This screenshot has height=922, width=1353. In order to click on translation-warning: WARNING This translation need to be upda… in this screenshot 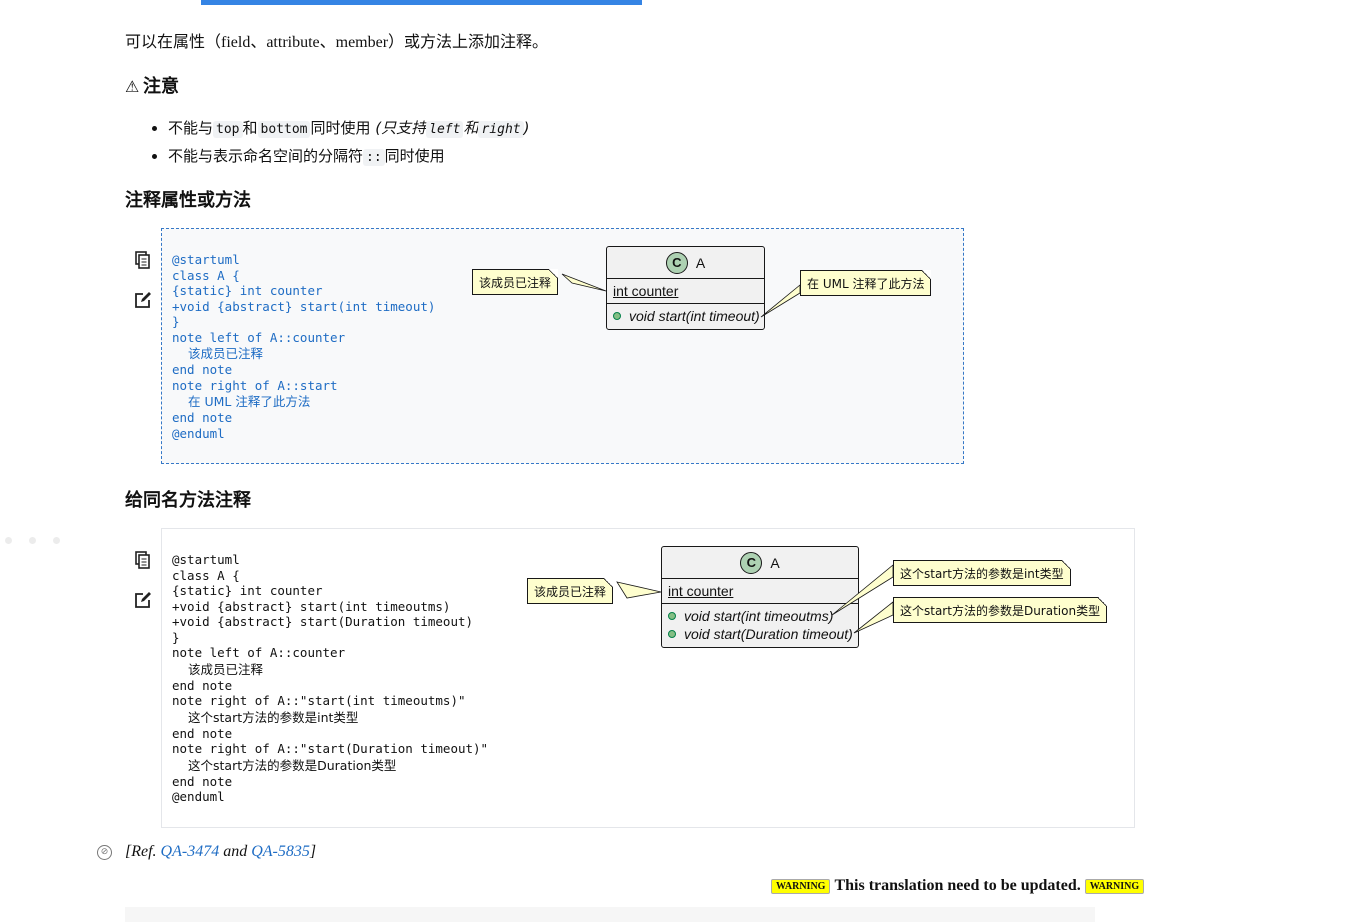, I will do `click(958, 886)`.